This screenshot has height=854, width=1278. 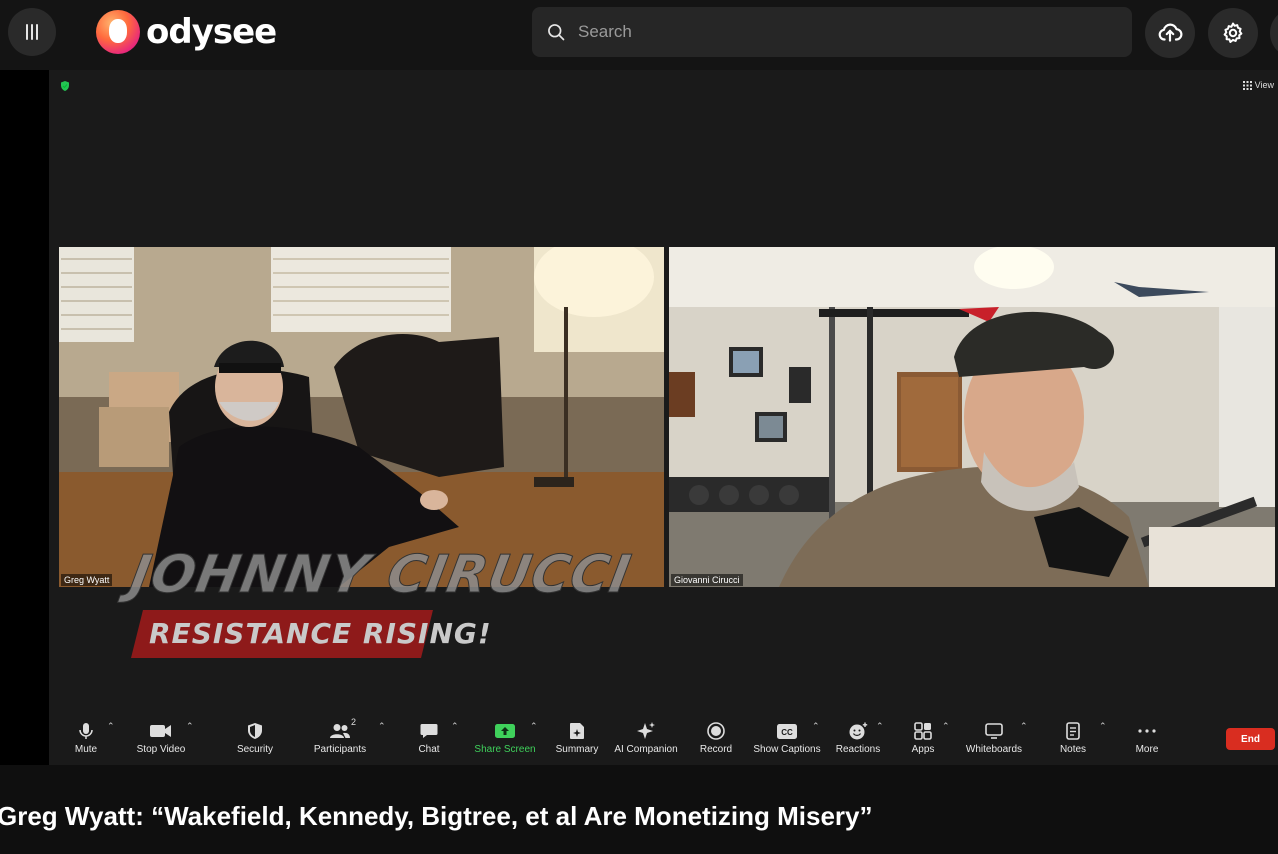 I want to click on participant-name: Greg Wyatt, so click(x=87, y=580).